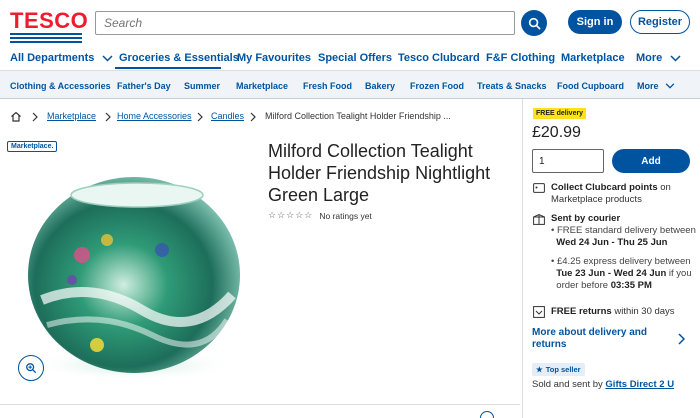  I want to click on nav-tesco-clubcard: Tesco Clubcard, so click(439, 58).